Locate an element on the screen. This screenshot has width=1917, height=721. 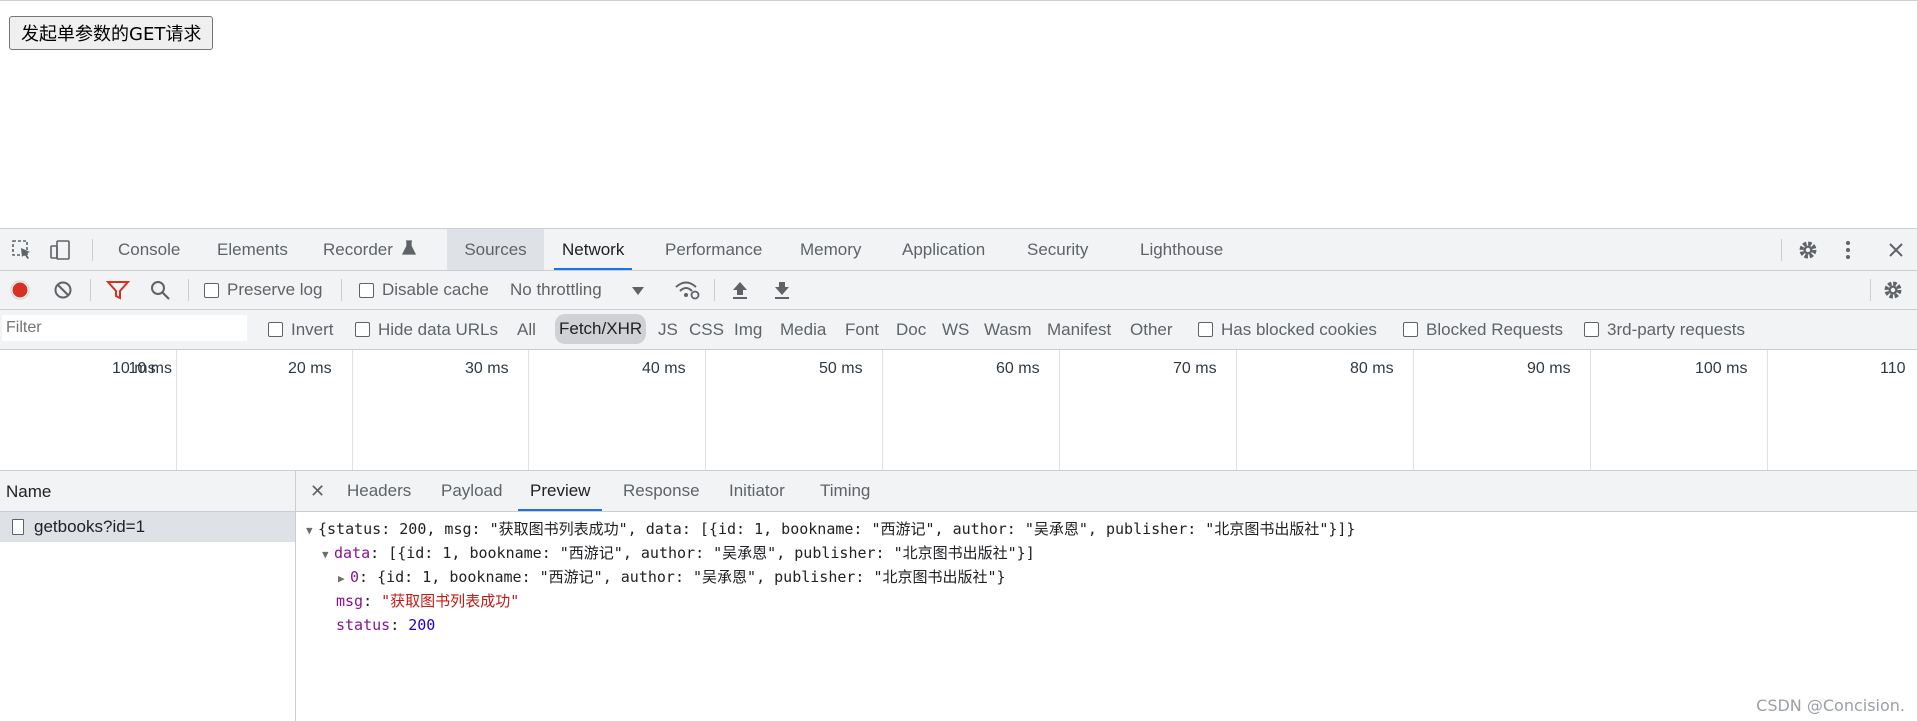
json-key-data: data is located at coordinates (352, 553).